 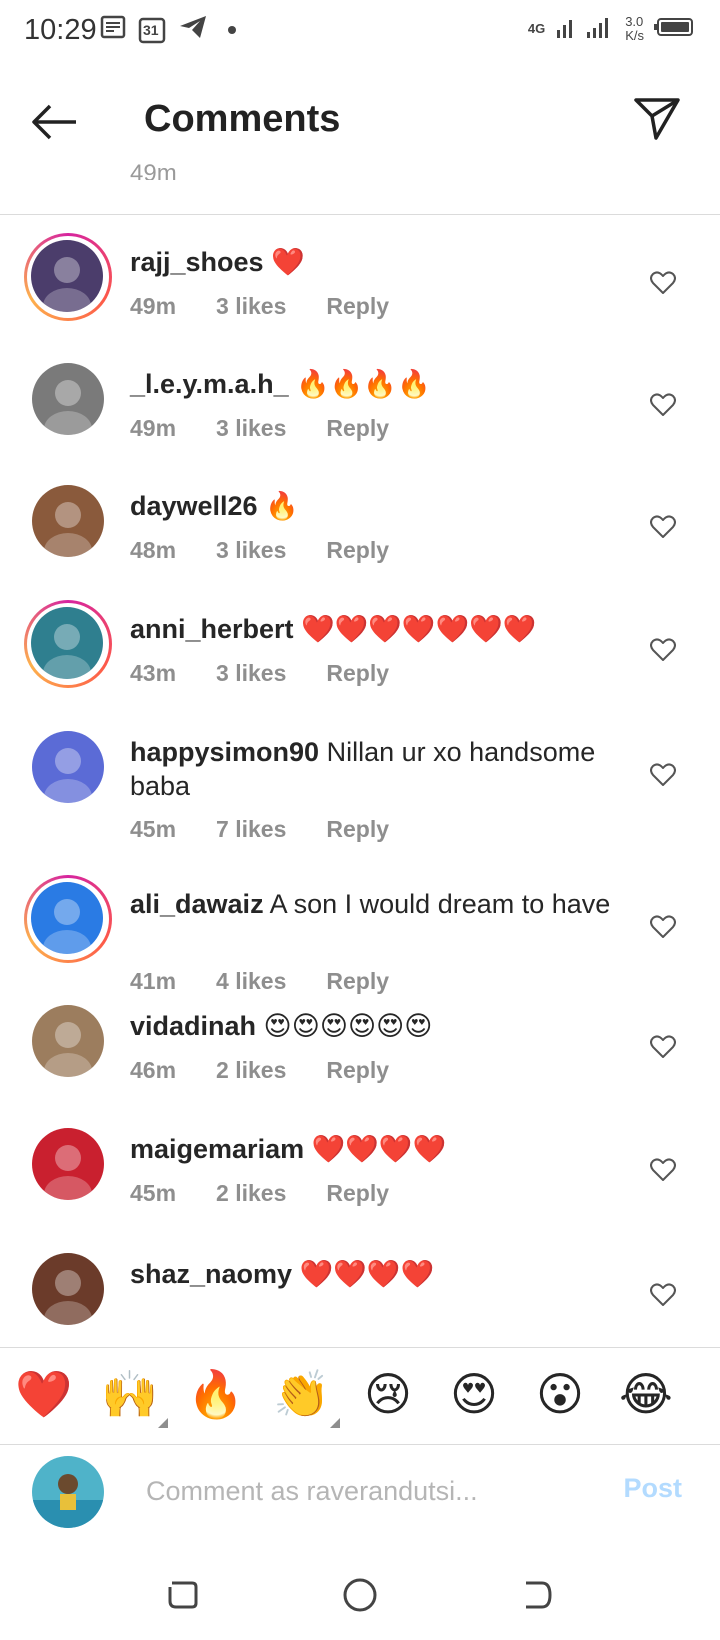 What do you see at coordinates (363, 384) in the screenshot?
I see `comment-body: 🔥🔥🔥🔥` at bounding box center [363, 384].